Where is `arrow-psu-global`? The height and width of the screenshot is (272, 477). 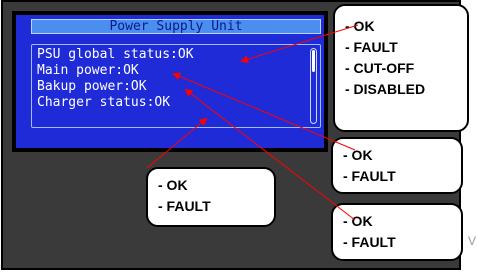
arrow-psu-global is located at coordinates (299, 44).